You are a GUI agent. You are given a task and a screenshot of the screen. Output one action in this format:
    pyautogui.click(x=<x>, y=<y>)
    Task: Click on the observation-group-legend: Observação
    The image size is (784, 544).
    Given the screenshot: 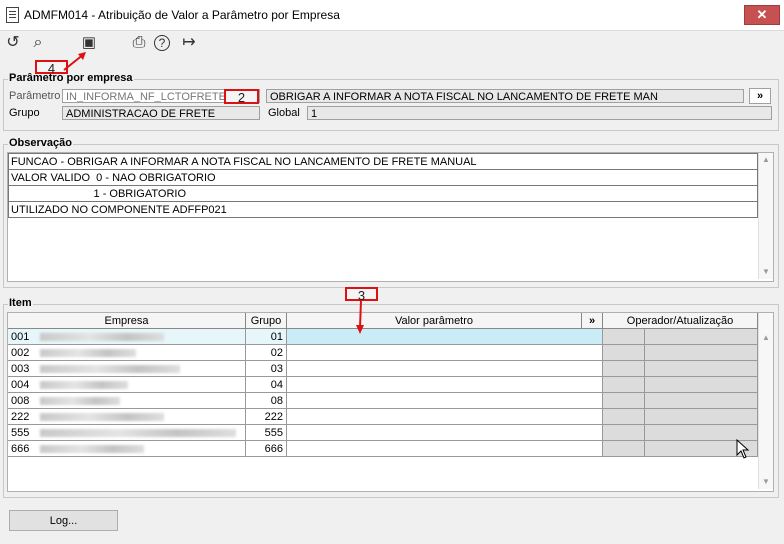 What is the action you would take?
    pyautogui.click(x=40, y=143)
    